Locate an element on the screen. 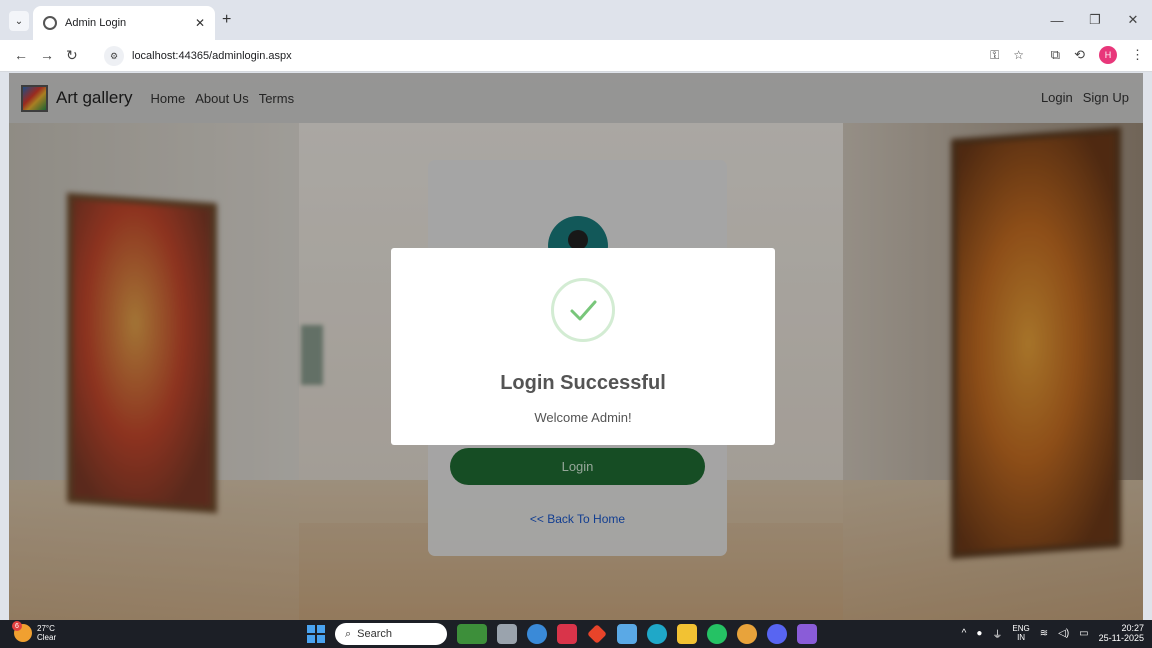  login-success-modal: Login Successful Welcome Admin! is located at coordinates (583, 346).